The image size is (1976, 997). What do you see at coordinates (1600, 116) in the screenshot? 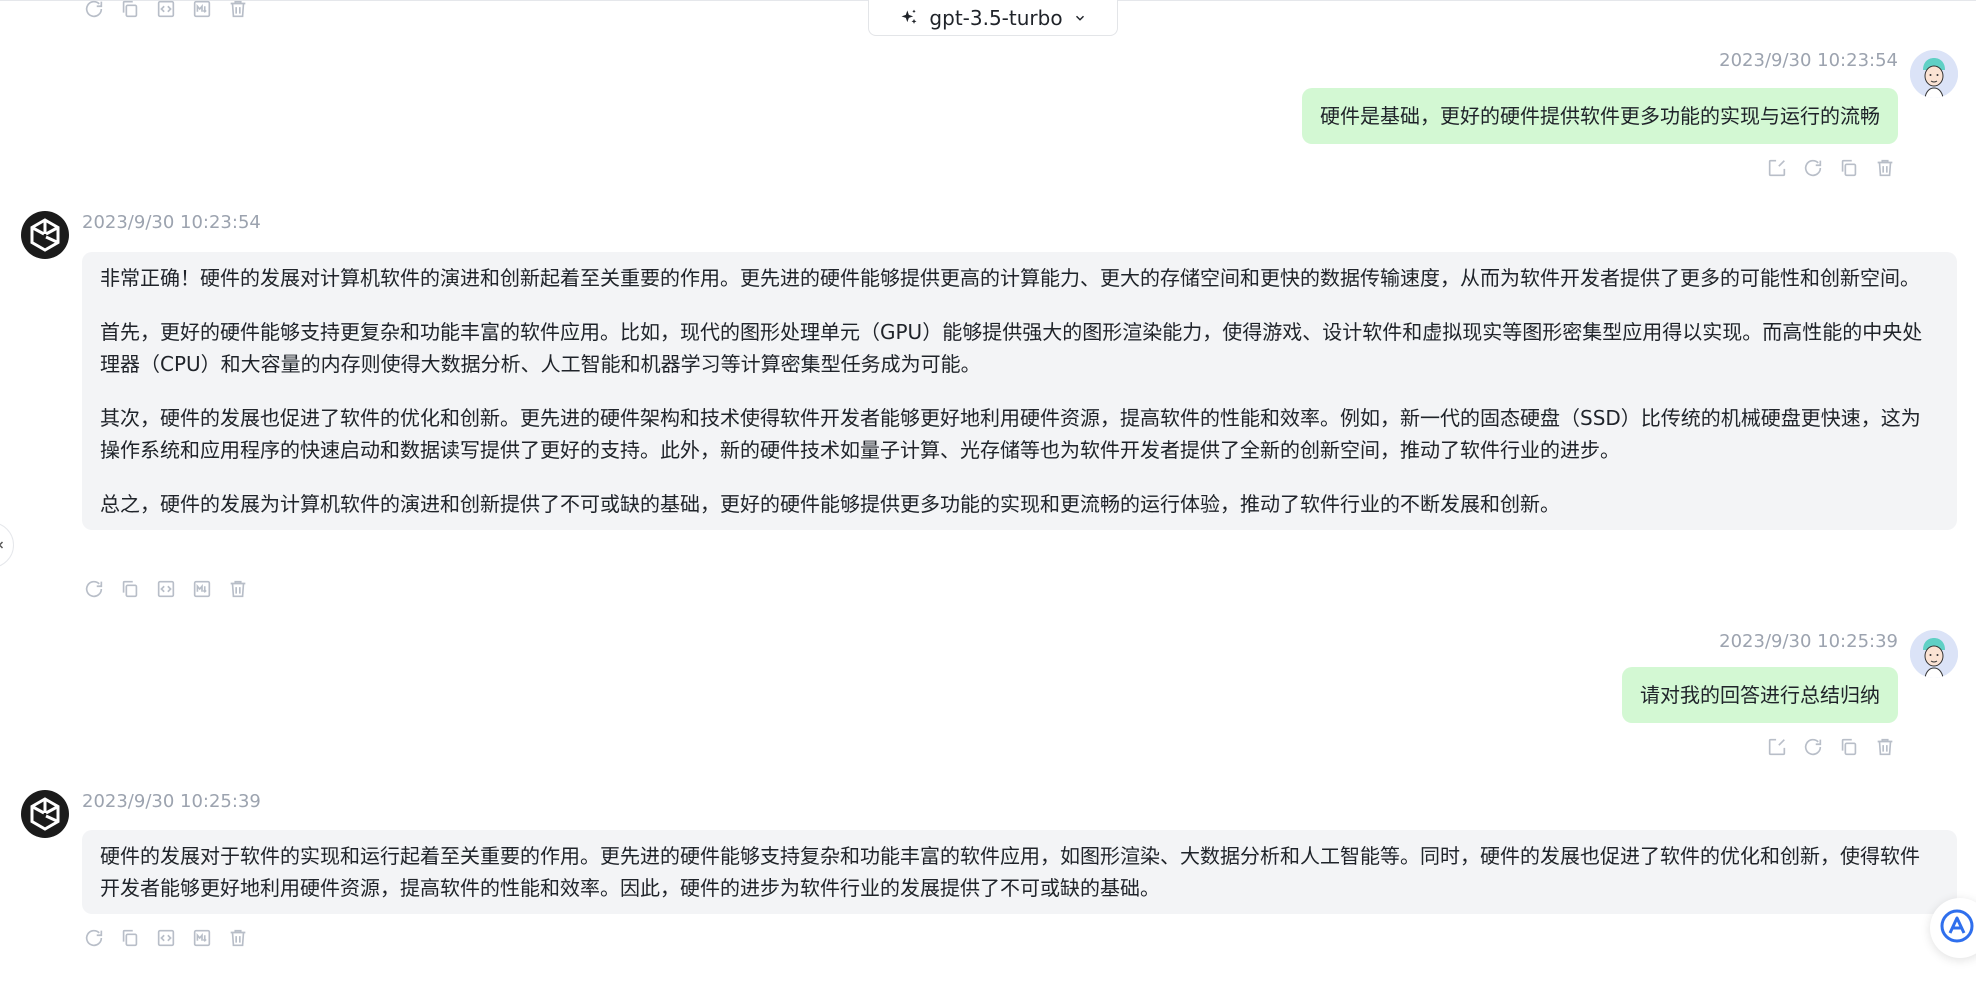
I see `user-message-bubble: 硬件是基础，更好的硬件提供软件更多功能的实现与运行的流畅` at bounding box center [1600, 116].